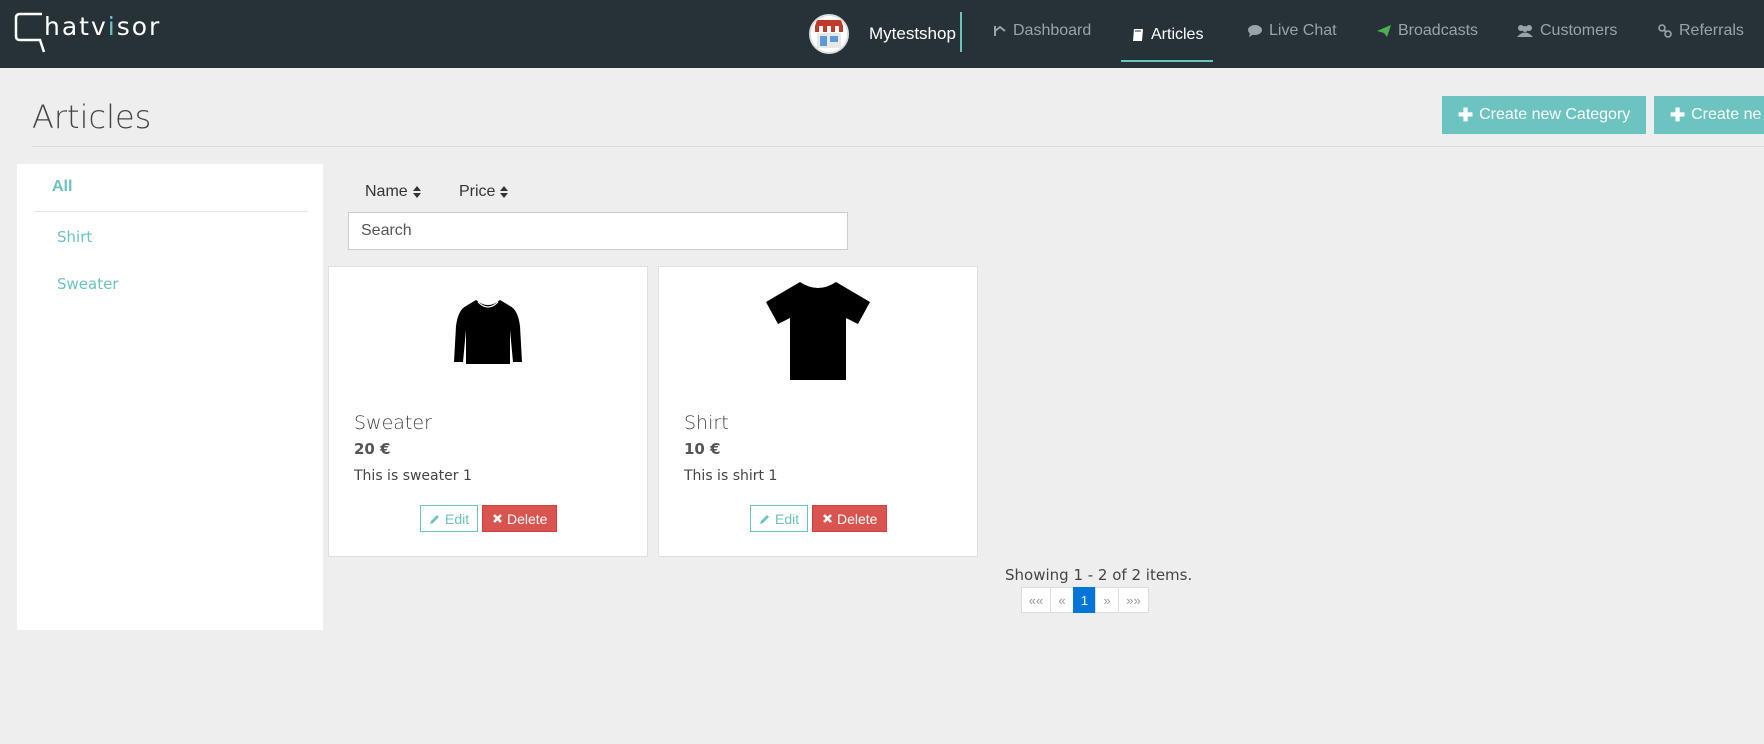 The image size is (1764, 744). I want to click on nav-customers-label: Customers, so click(1579, 30).